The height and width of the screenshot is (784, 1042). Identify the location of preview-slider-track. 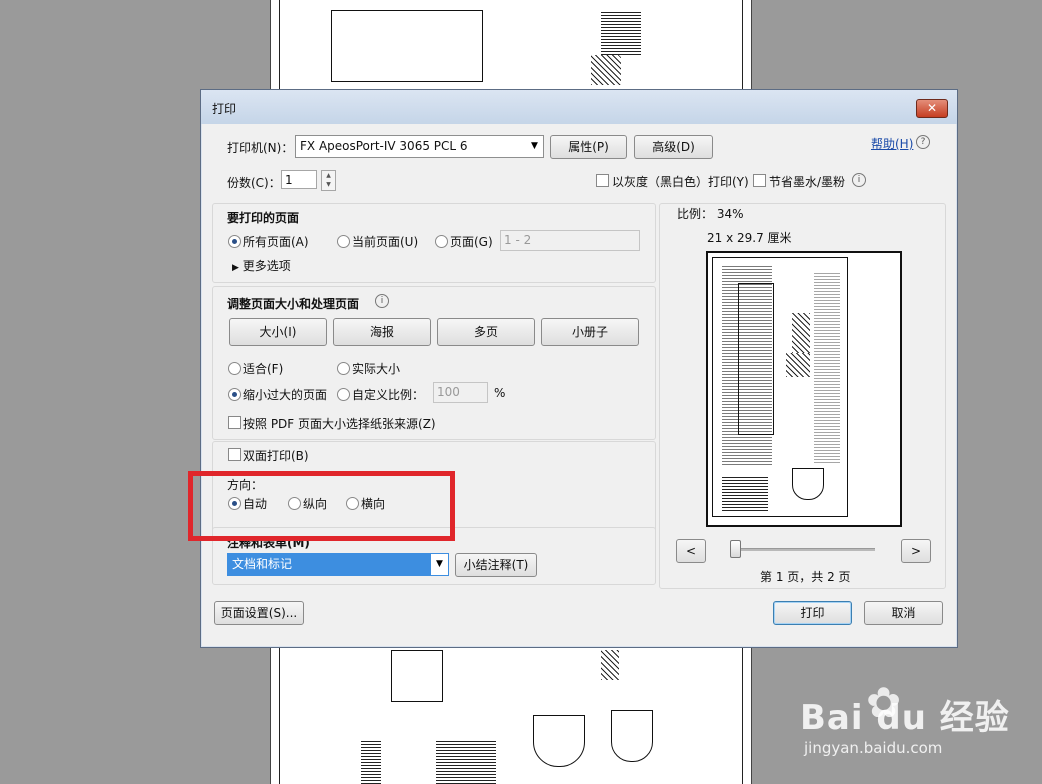
(802, 549).